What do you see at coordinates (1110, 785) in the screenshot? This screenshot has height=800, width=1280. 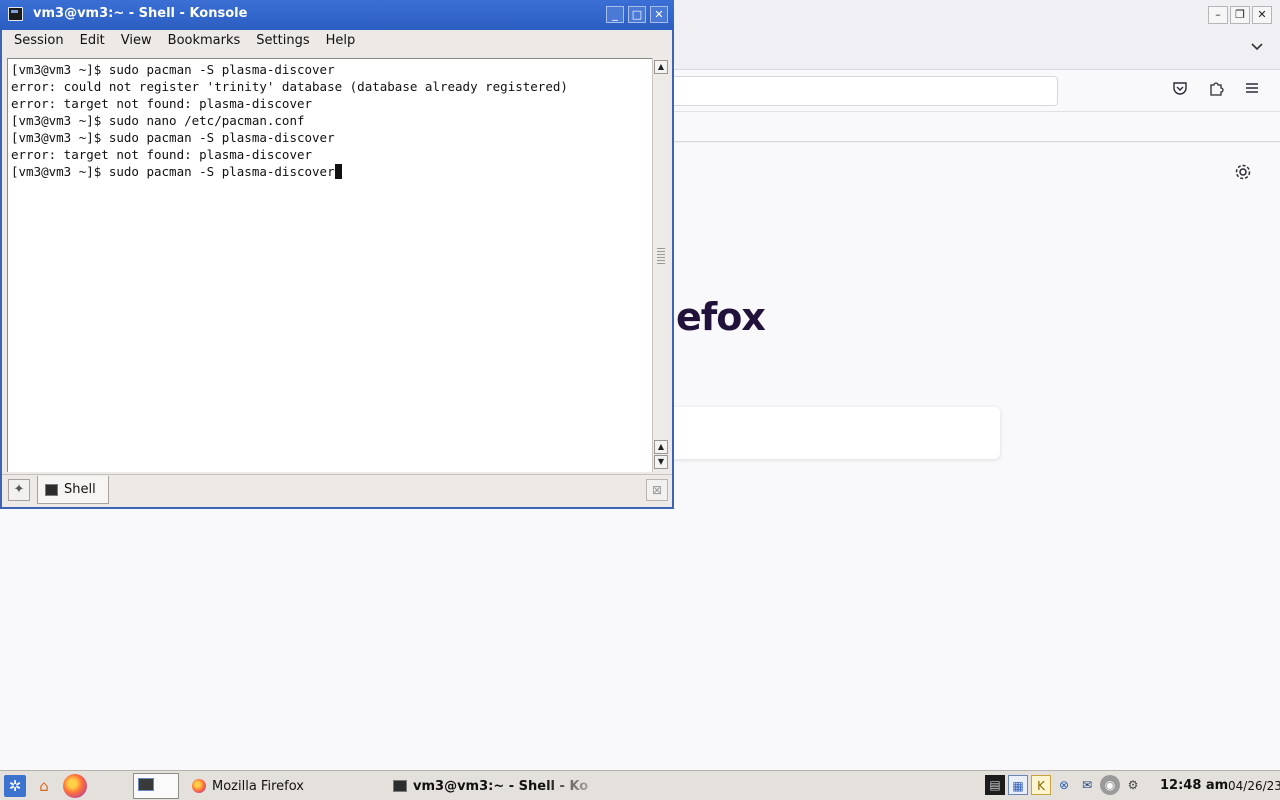 I see `update-icon: ◉` at bounding box center [1110, 785].